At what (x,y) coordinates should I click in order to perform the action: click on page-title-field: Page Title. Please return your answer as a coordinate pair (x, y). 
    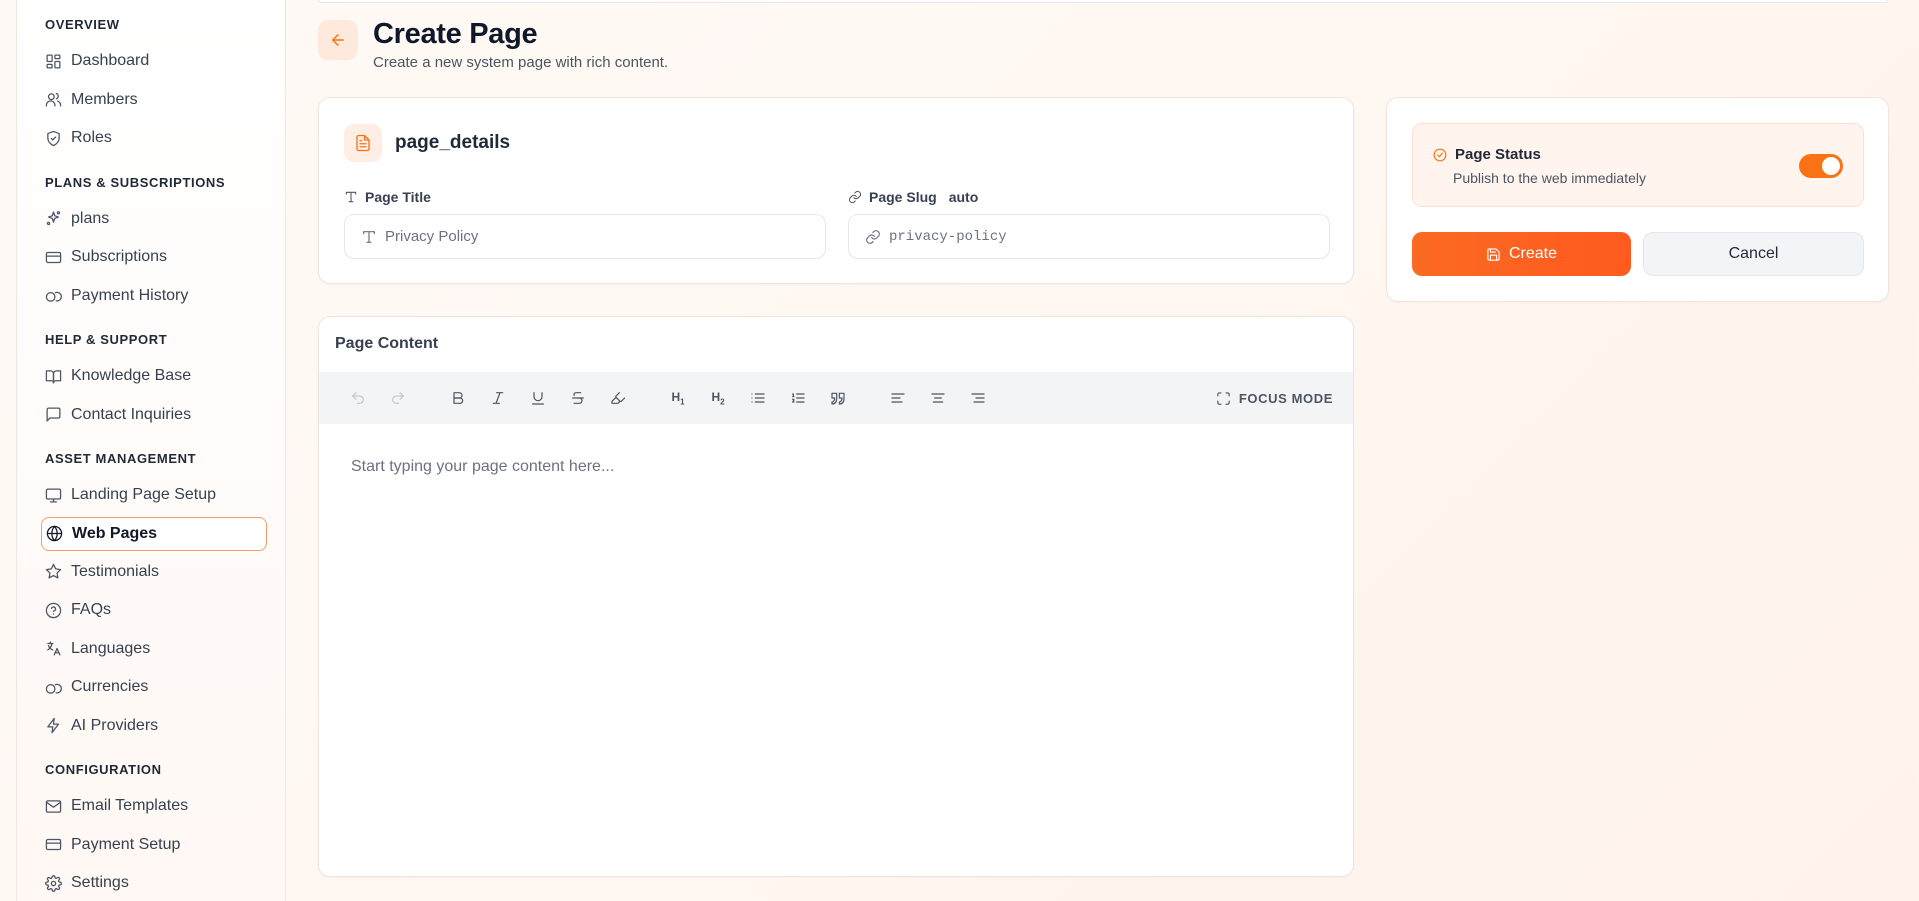
    Looking at the image, I should click on (585, 223).